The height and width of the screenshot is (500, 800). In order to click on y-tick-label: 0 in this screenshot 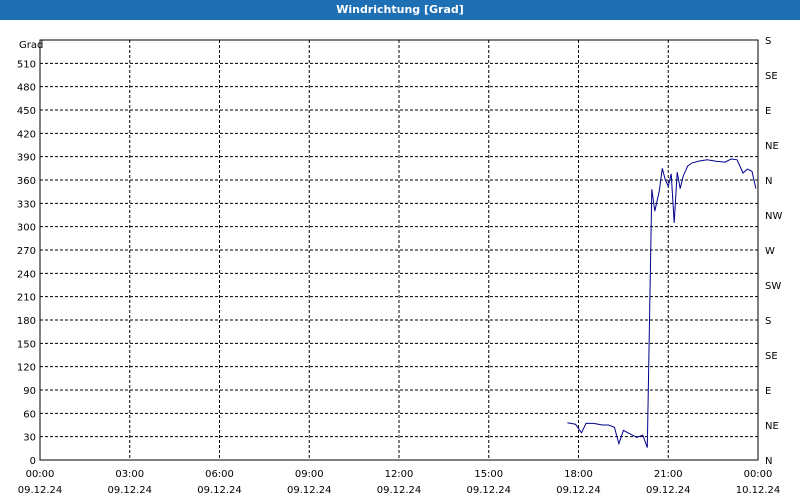, I will do `click(33, 461)`.